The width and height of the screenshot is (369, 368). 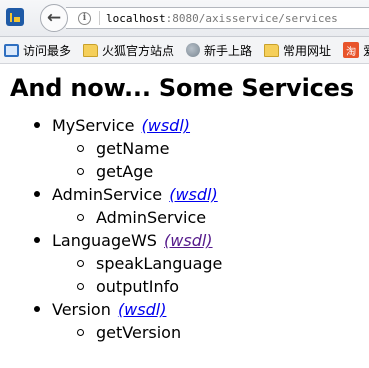 I want to click on bookmark-label: 火狐官方站点, so click(x=138, y=50).